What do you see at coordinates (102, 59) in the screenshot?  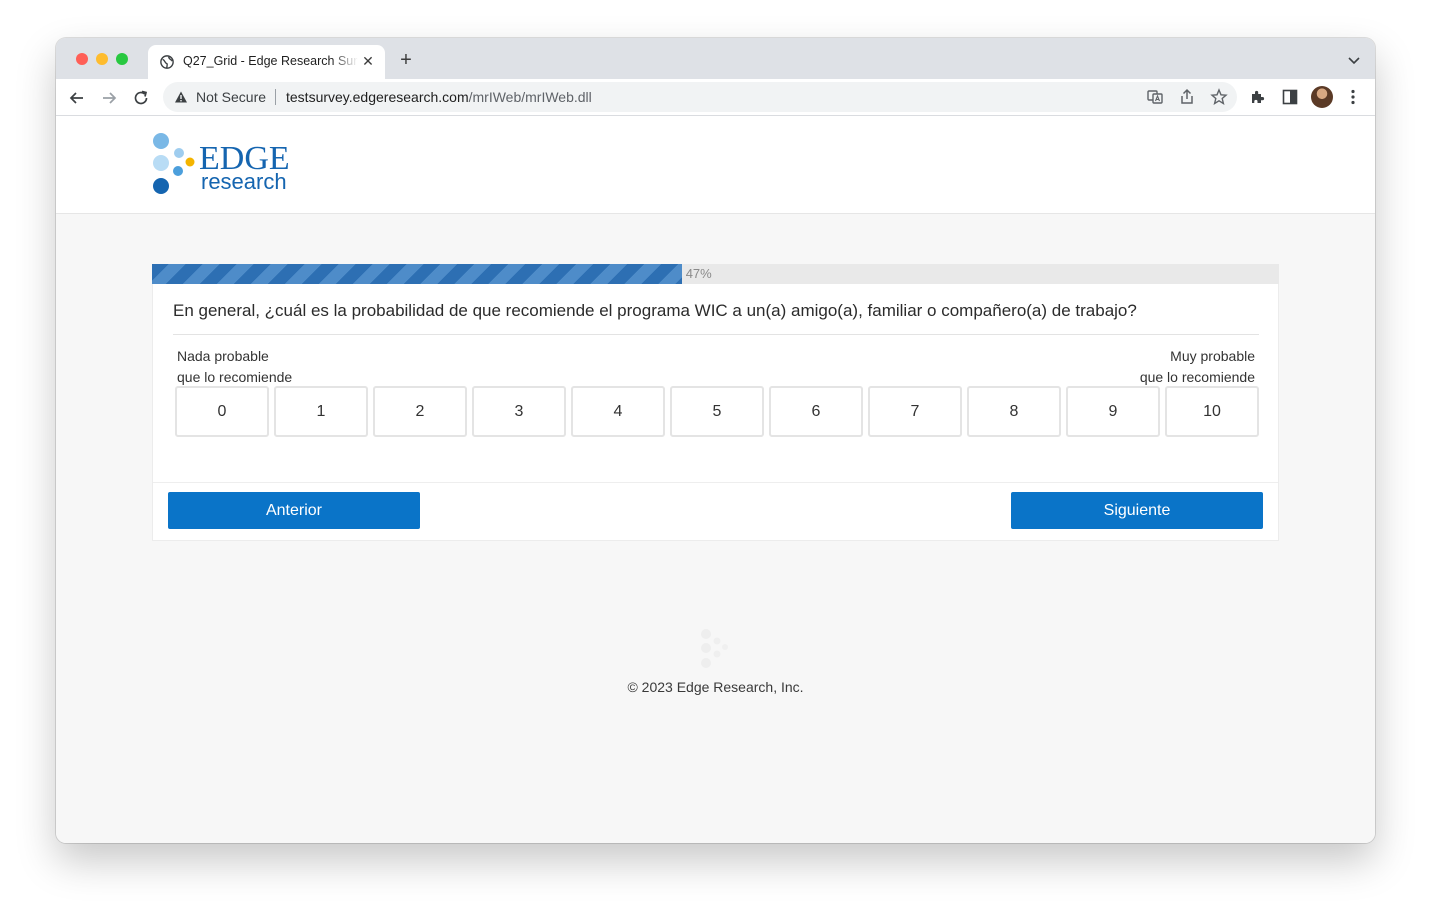 I see `minimize-window-button` at bounding box center [102, 59].